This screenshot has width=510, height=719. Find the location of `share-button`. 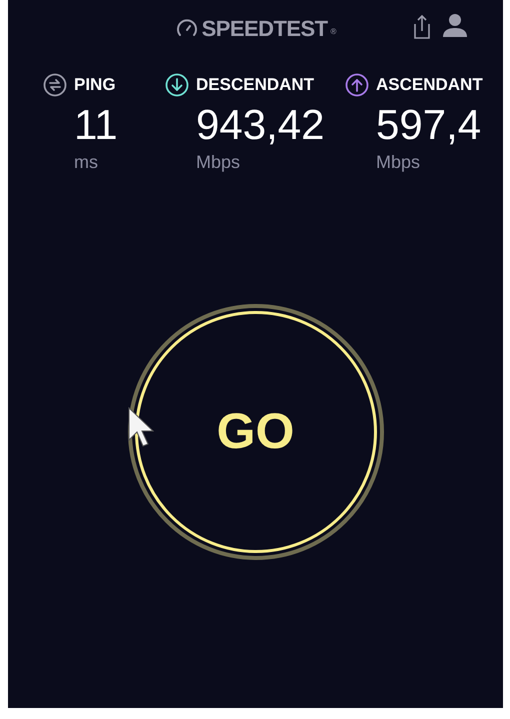

share-button is located at coordinates (422, 27).